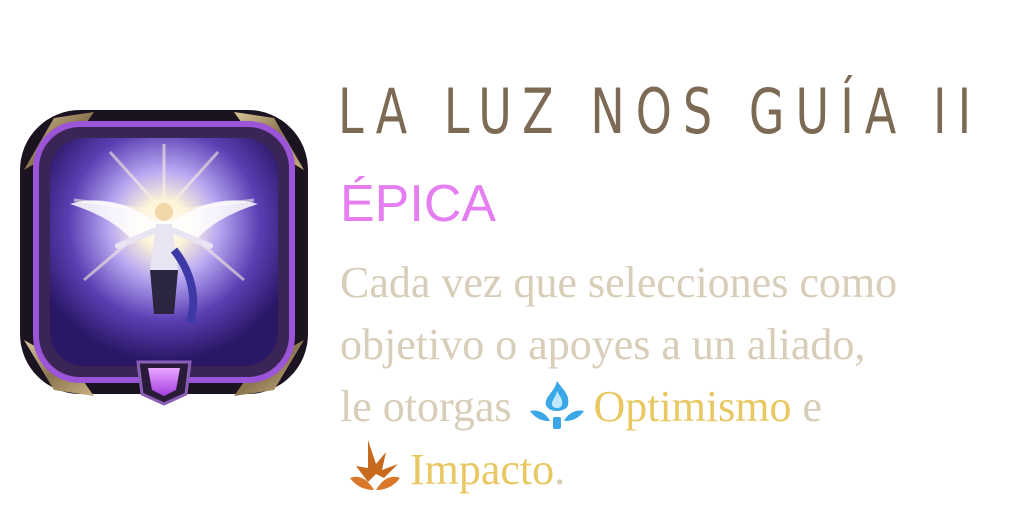 The width and height of the screenshot is (1024, 512). Describe the element at coordinates (660, 111) in the screenshot. I see `relic-title: LA LUZ NOS GUÍA II` at that location.